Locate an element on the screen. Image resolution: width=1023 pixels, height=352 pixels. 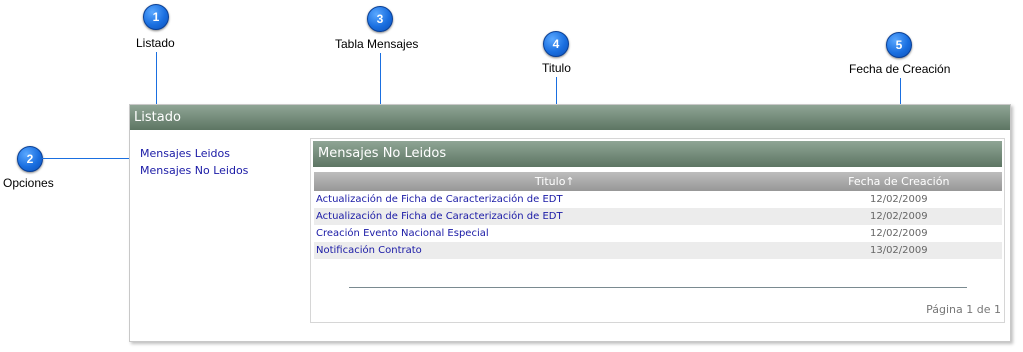
callout-badge-3: 3 is located at coordinates (380, 19).